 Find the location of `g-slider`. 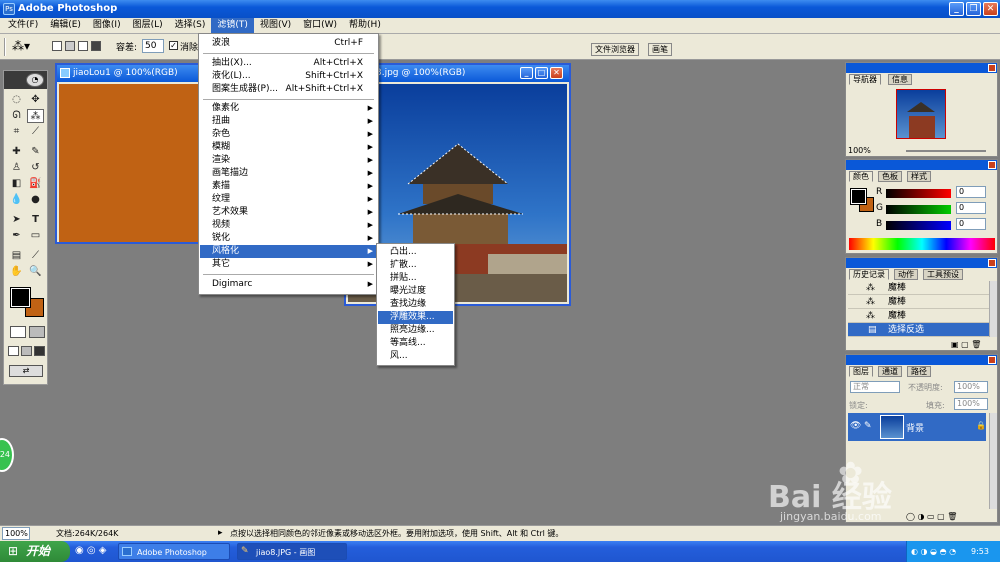

g-slider is located at coordinates (918, 209).